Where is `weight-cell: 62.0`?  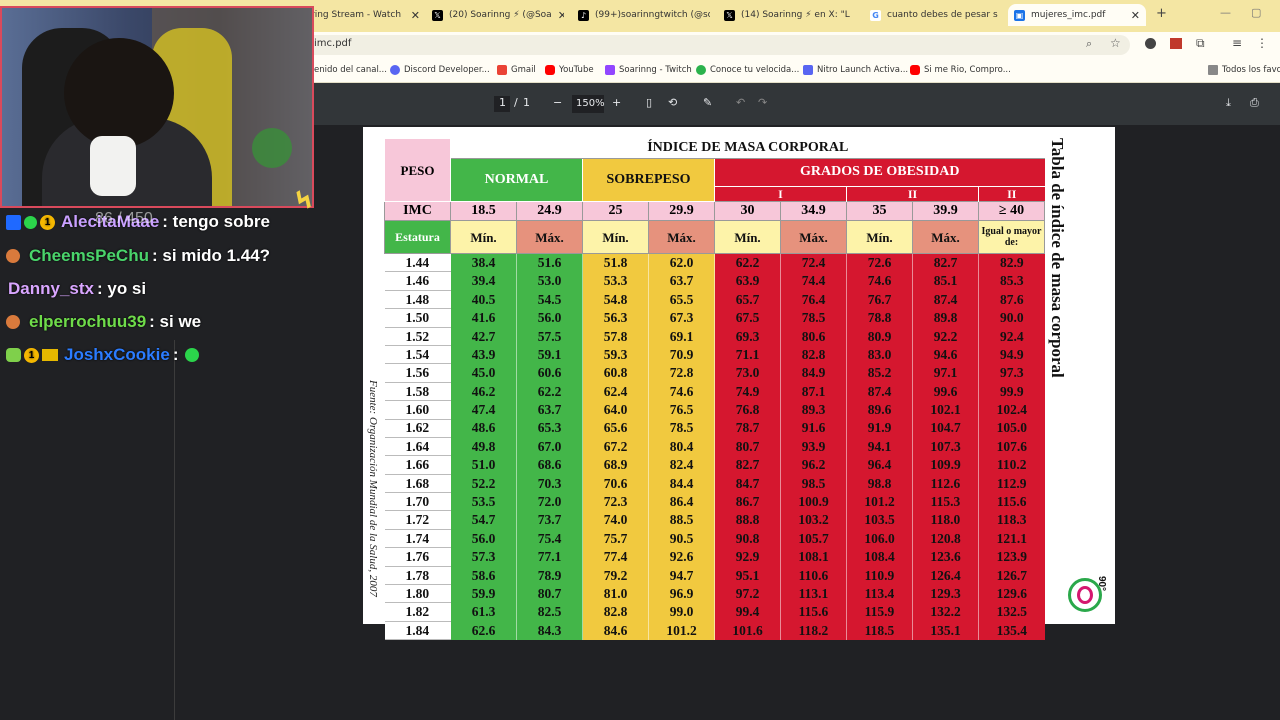 weight-cell: 62.0 is located at coordinates (681, 262).